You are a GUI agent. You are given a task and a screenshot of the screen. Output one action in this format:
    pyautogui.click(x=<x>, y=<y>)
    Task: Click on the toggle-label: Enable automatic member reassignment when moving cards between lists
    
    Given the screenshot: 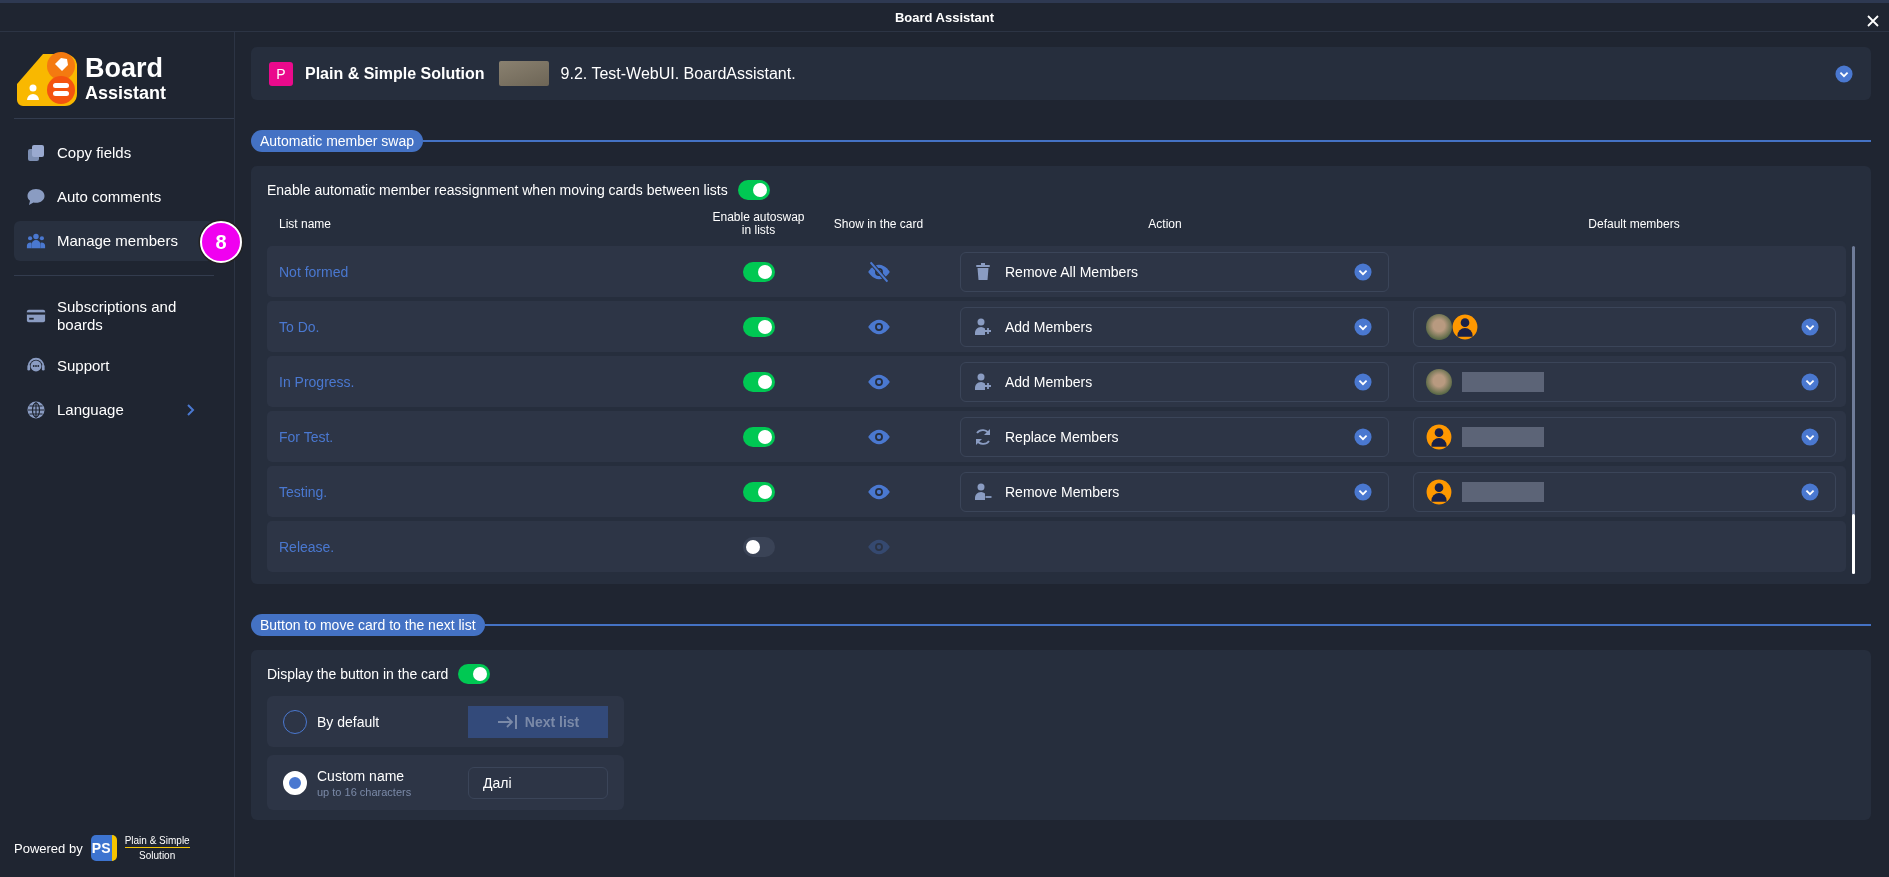 What is the action you would take?
    pyautogui.click(x=497, y=190)
    